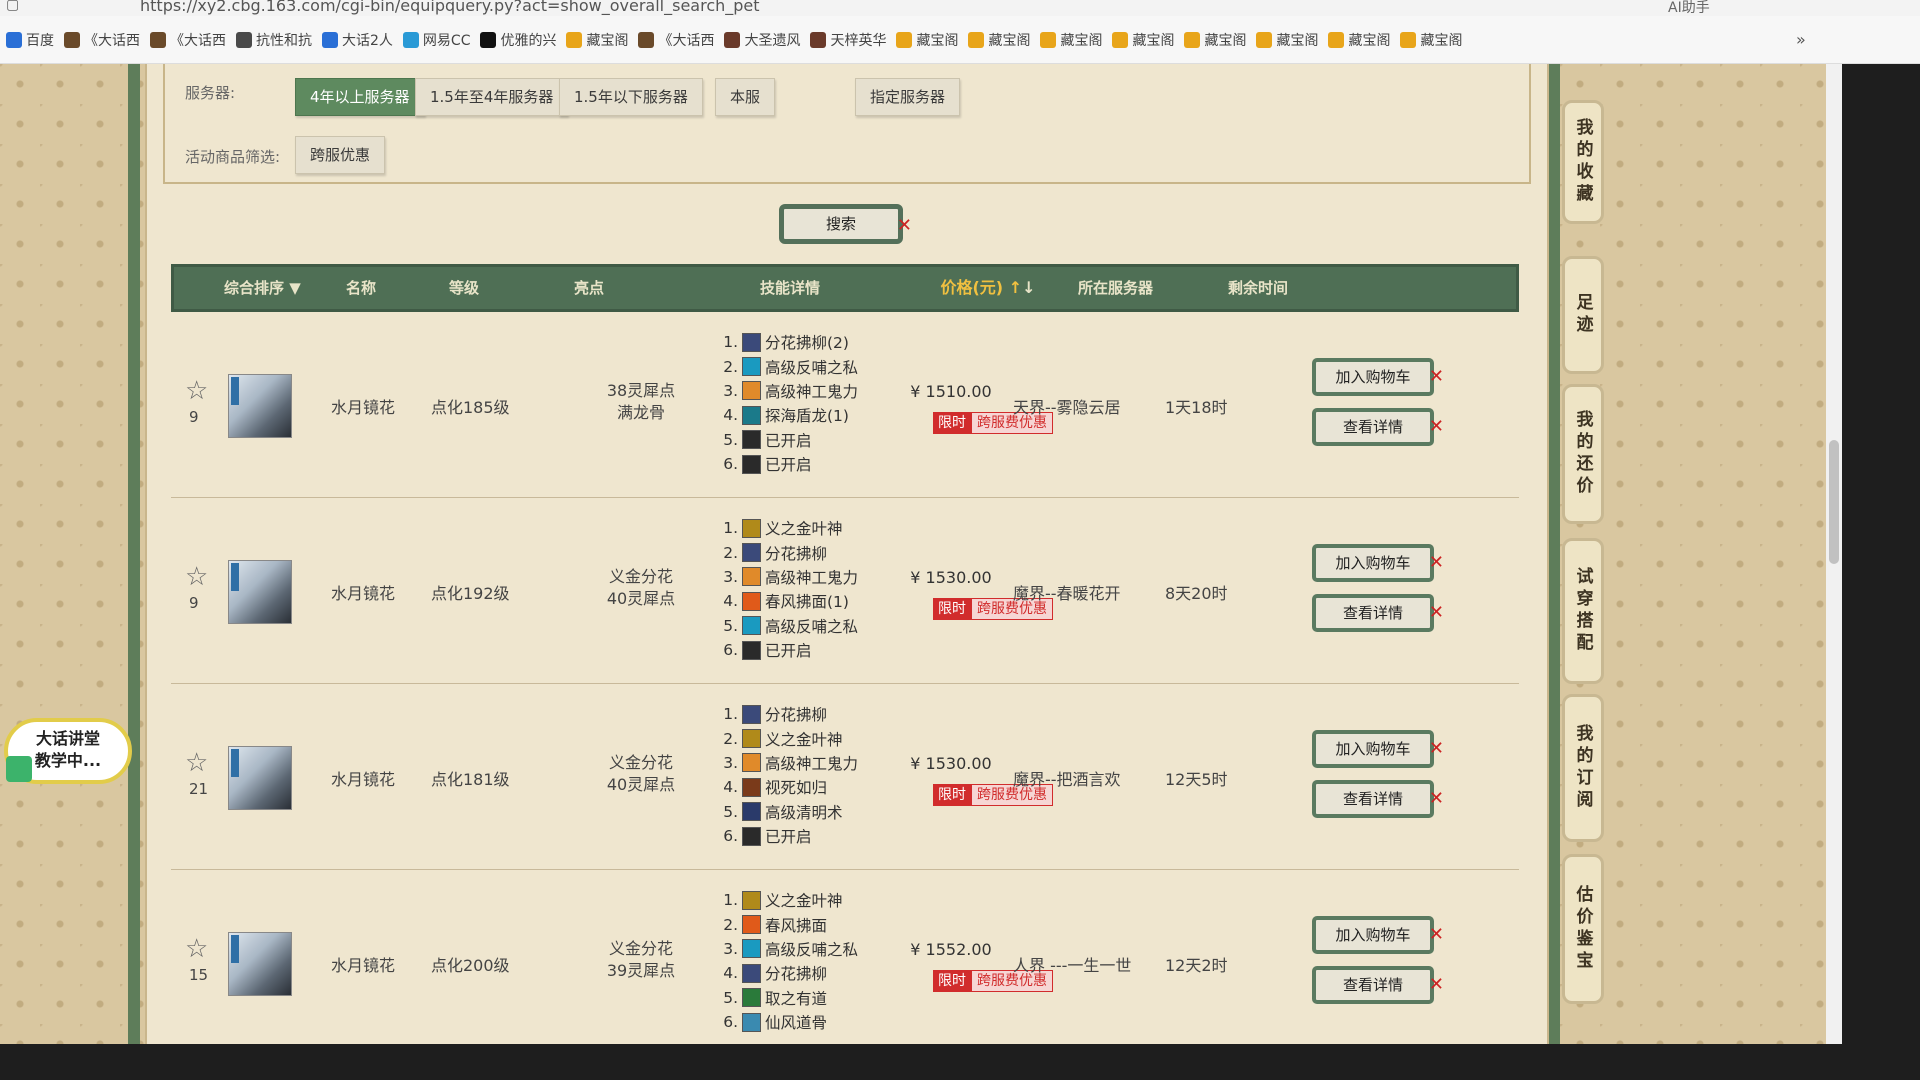  Describe the element at coordinates (1009, 40) in the screenshot. I see `bookmark-label: 藏宝阁` at that location.